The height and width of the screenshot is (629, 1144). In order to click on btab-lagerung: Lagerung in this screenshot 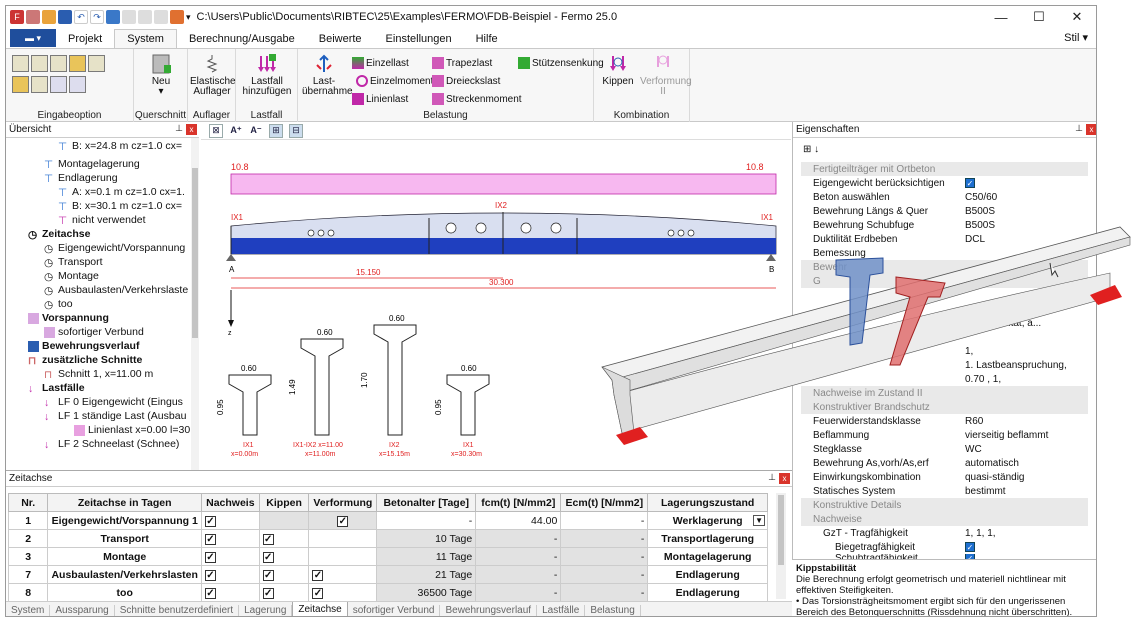, I will do `click(266, 610)`.